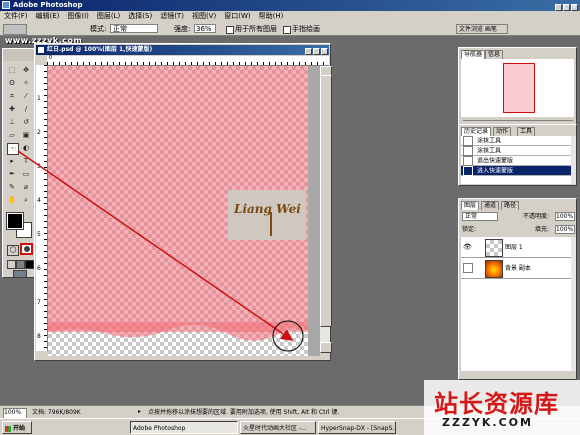  Describe the element at coordinates (11, 264) in the screenshot. I see `screen-mode-1-icon` at that location.